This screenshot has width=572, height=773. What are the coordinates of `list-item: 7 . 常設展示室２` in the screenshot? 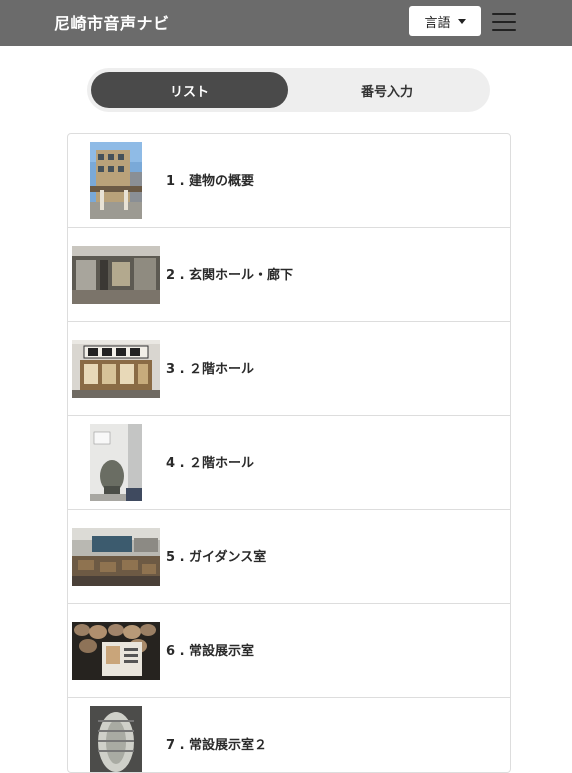 It's located at (289, 735).